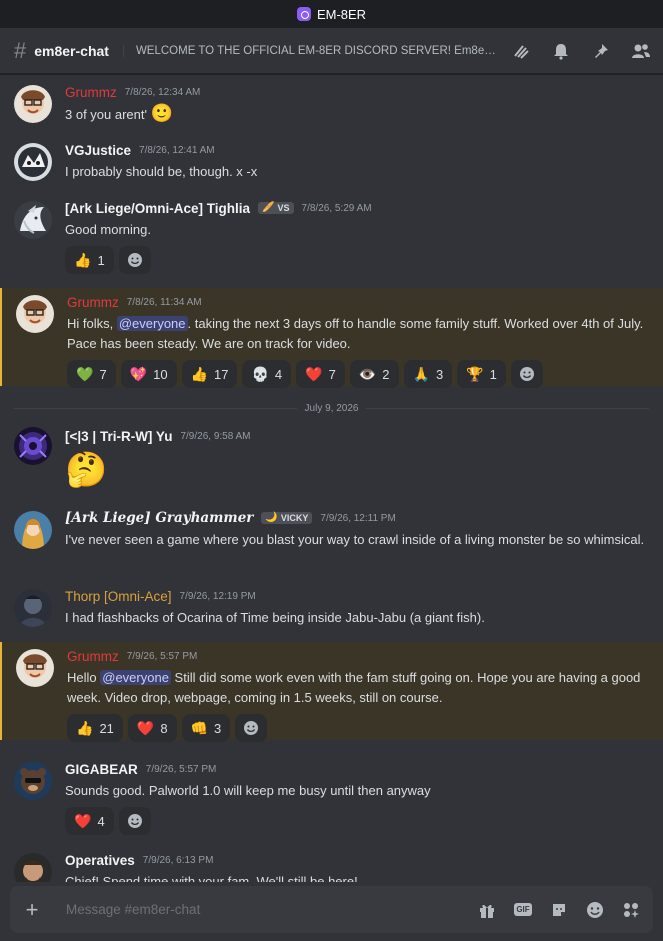 The image size is (663, 941). What do you see at coordinates (358, 518) in the screenshot?
I see `message-timestamp: 7/9/26, 12:11 PM` at bounding box center [358, 518].